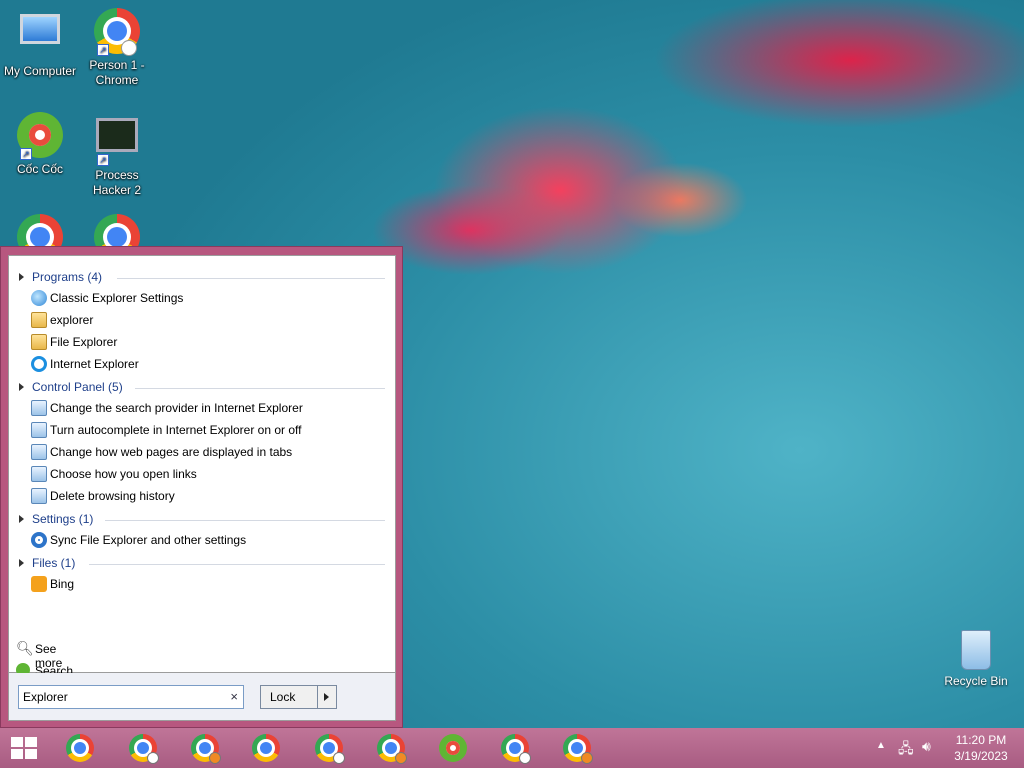  I want to click on group-header-files: Files (1), so click(201, 564).